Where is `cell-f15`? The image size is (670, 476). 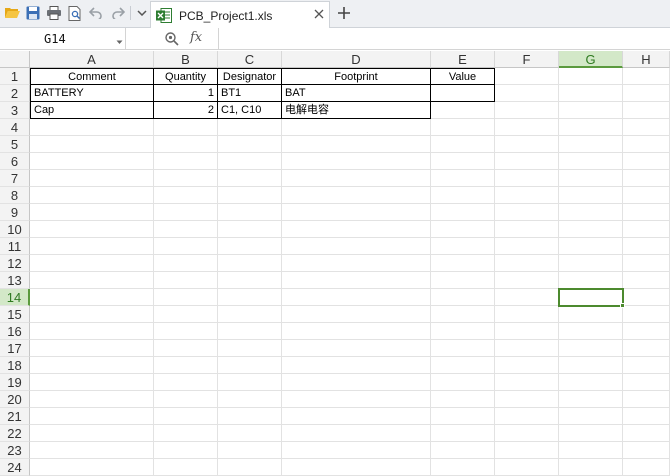 cell-f15 is located at coordinates (527, 314).